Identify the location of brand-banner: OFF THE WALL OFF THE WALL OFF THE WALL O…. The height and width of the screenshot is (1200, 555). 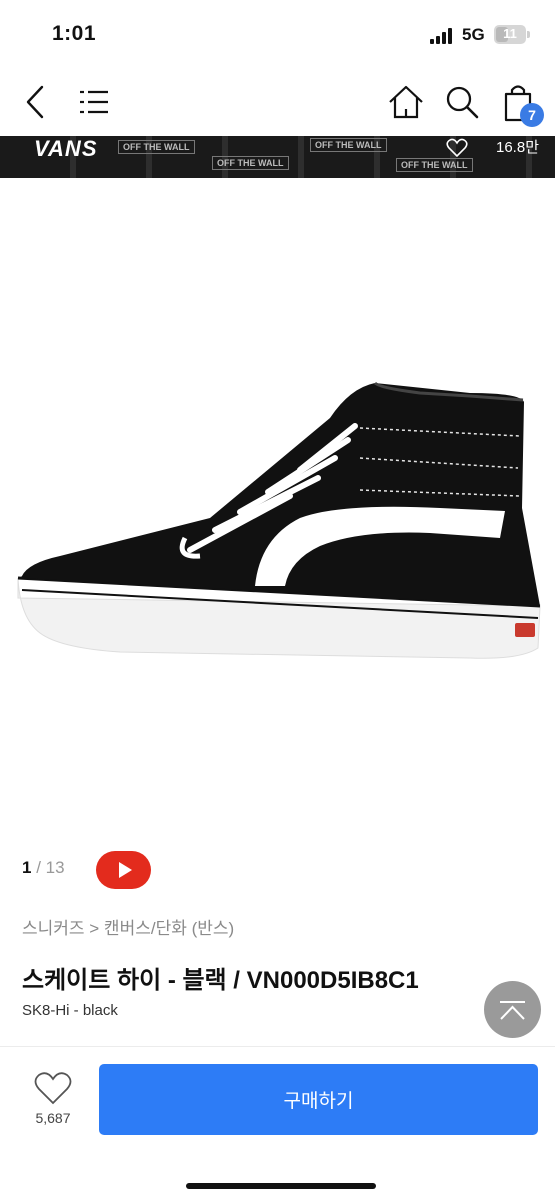
(277, 157).